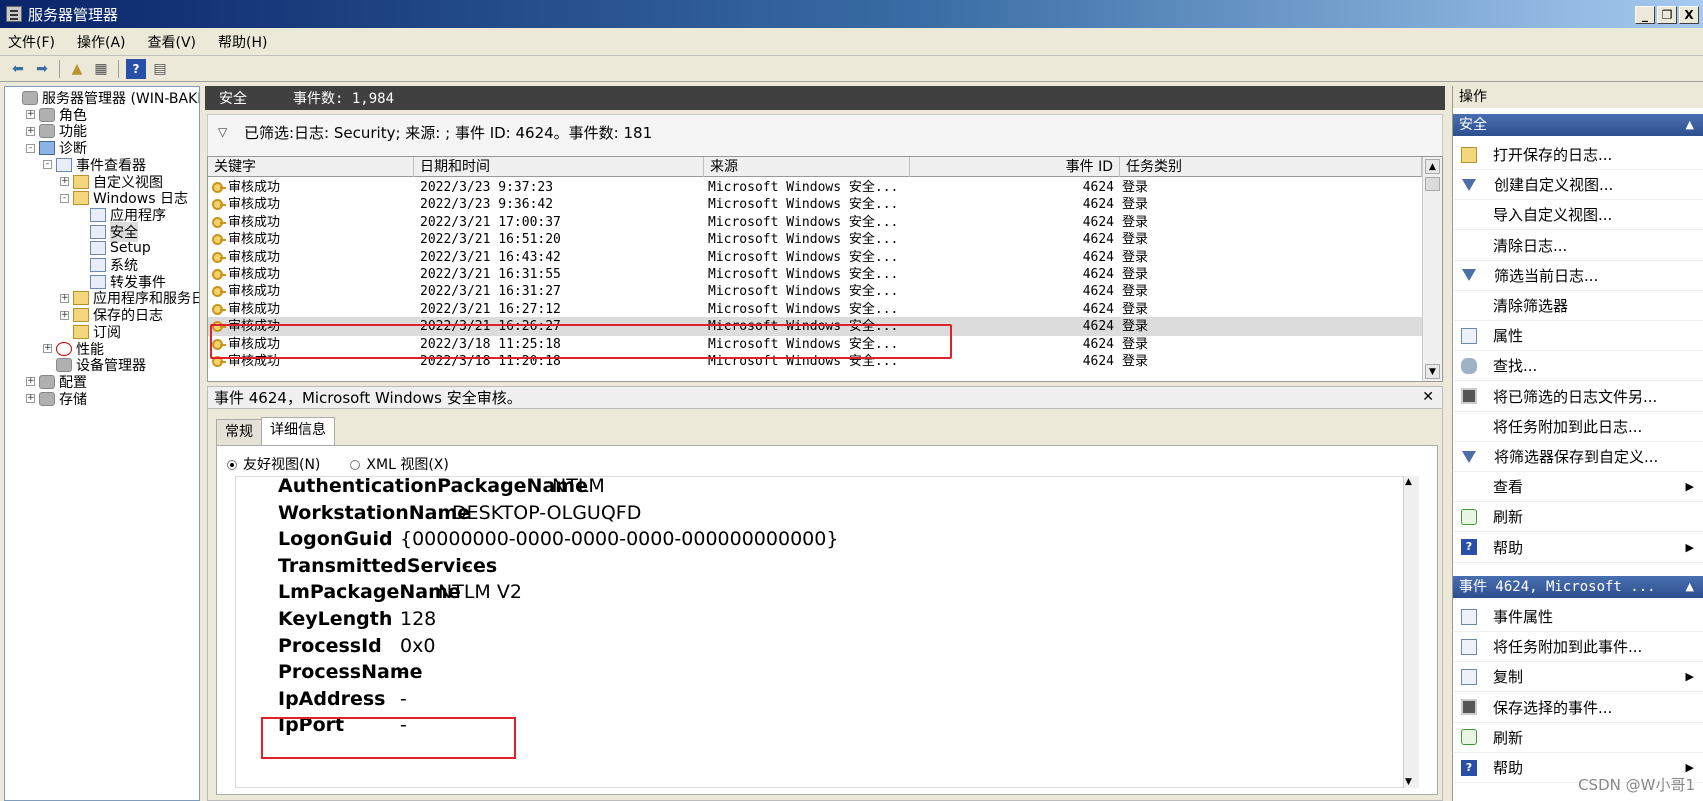 This screenshot has width=1703, height=801. What do you see at coordinates (1578, 677) in the screenshot?
I see `action-item: 复制 ▶` at bounding box center [1578, 677].